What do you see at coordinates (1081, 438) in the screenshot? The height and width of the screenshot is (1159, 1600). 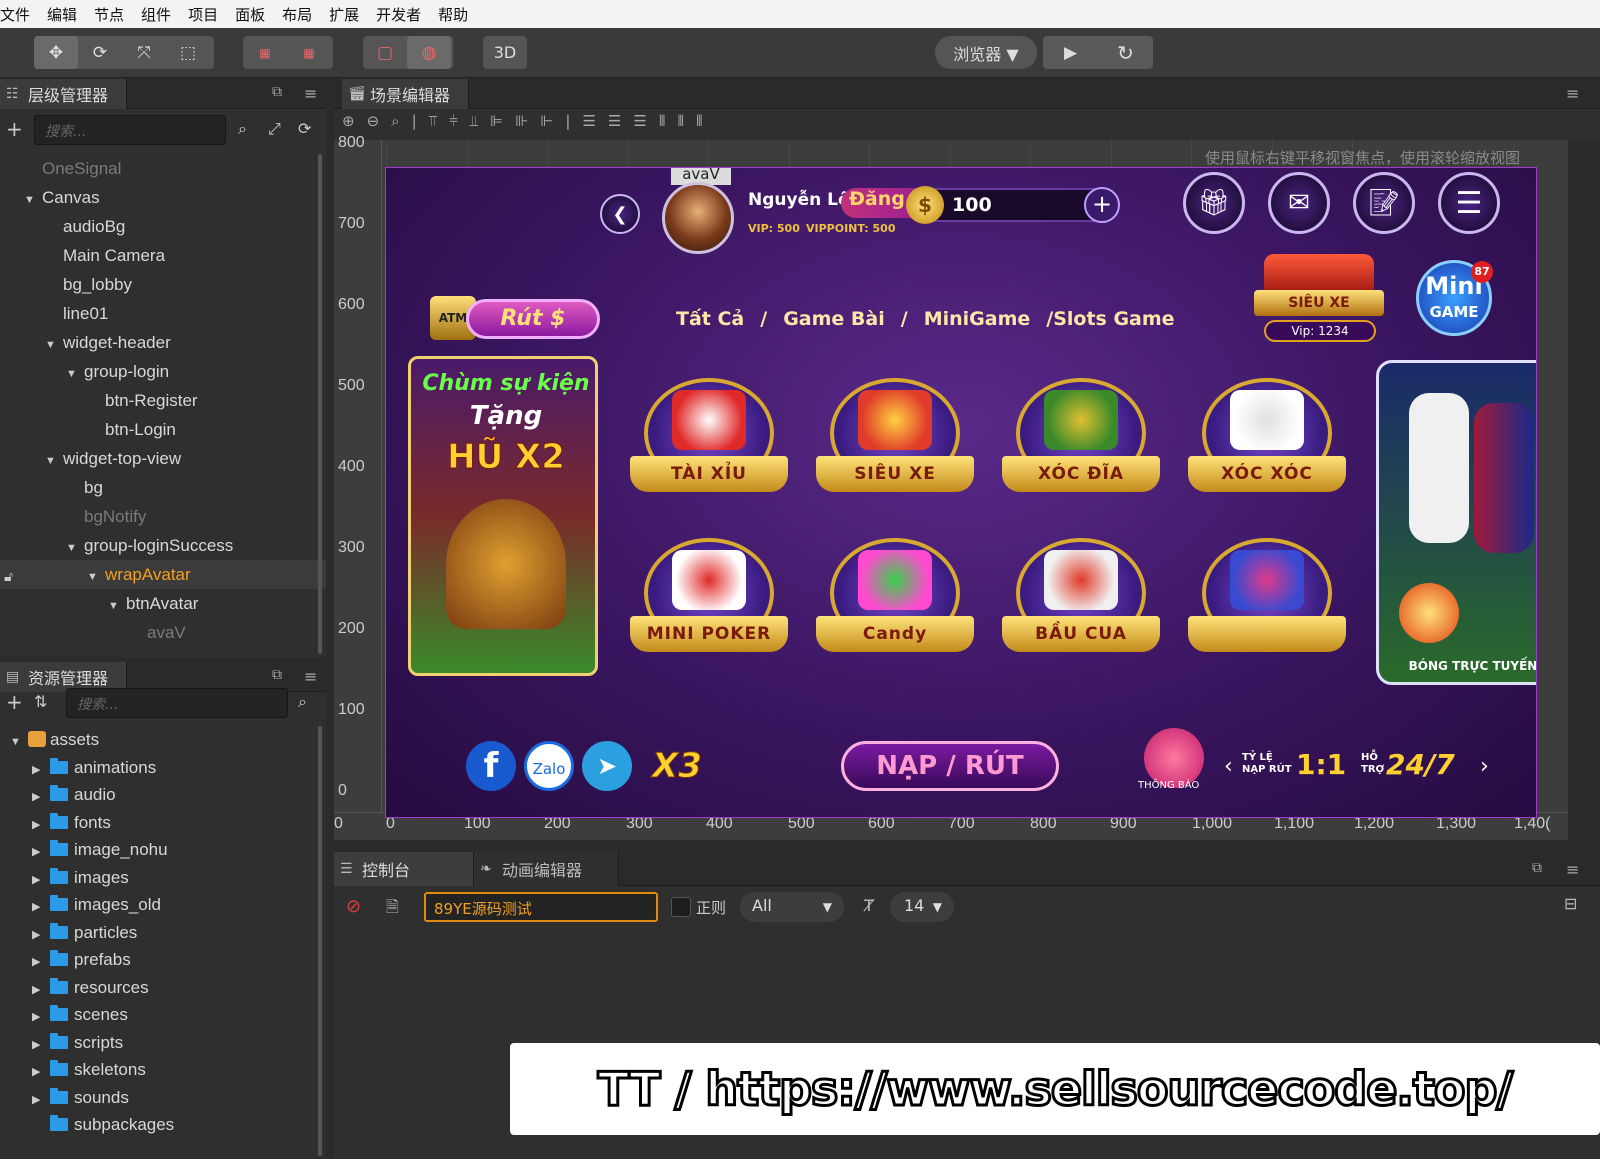 I see `game-tile: XÓC ĐĨA` at bounding box center [1081, 438].